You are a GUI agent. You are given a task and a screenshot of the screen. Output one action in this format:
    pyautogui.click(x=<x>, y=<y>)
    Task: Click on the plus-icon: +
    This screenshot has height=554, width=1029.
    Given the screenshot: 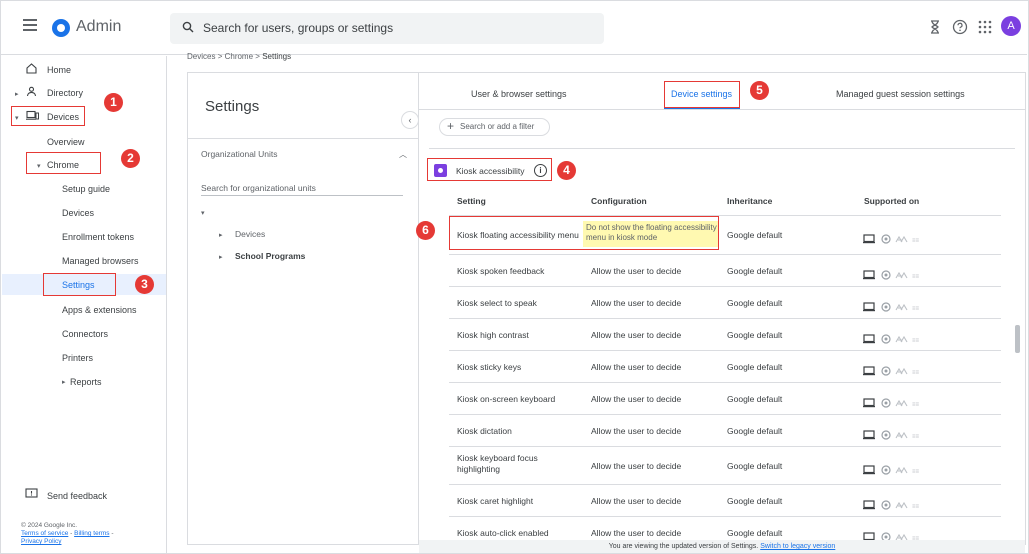 What is the action you would take?
    pyautogui.click(x=451, y=126)
    